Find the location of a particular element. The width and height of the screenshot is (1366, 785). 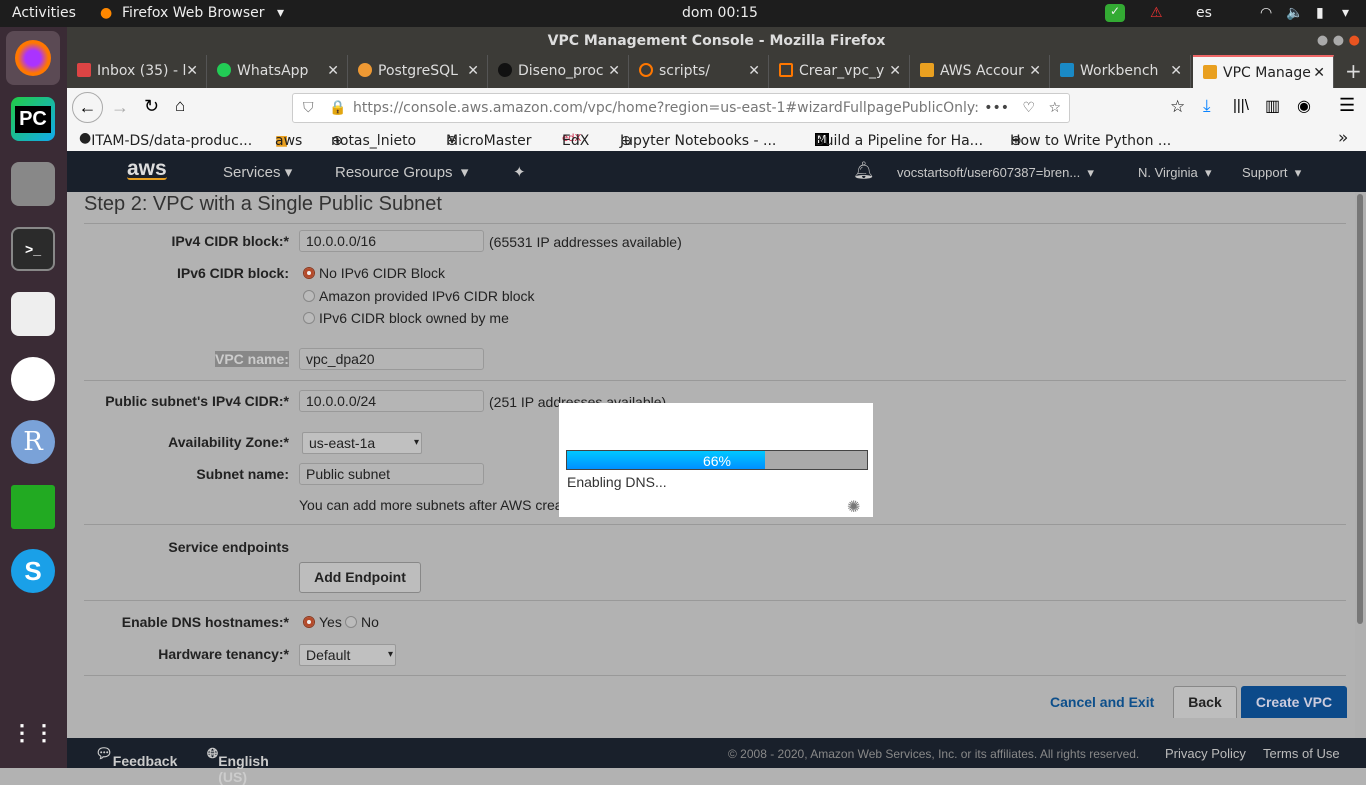

pocket-icon: ♡ is located at coordinates (1028, 108).